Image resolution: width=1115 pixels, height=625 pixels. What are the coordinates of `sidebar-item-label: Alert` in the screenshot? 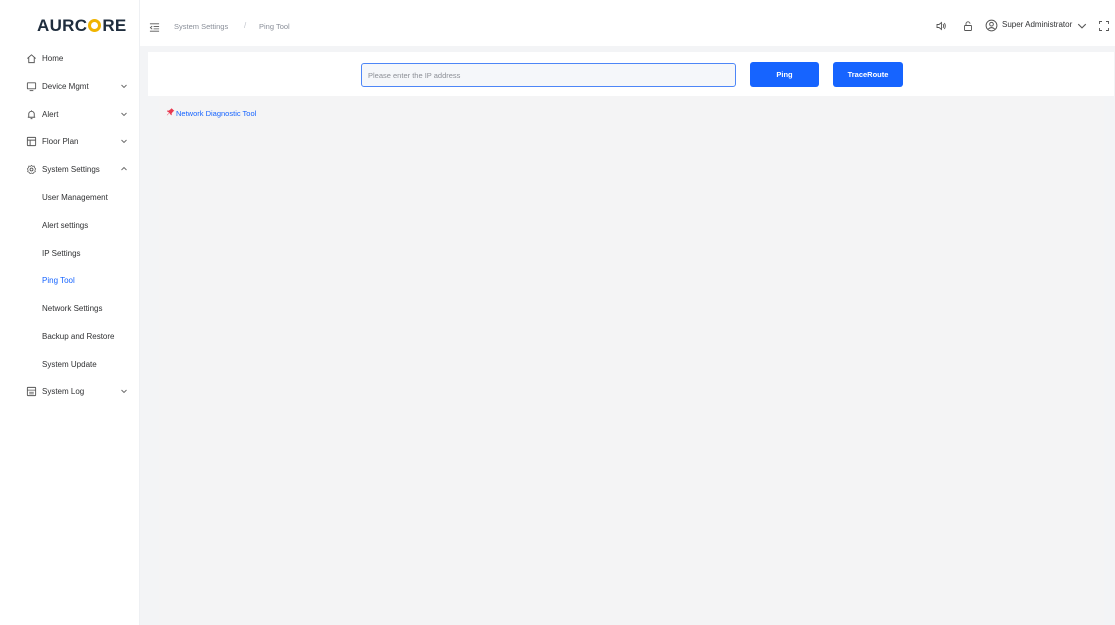 It's located at (50, 114).